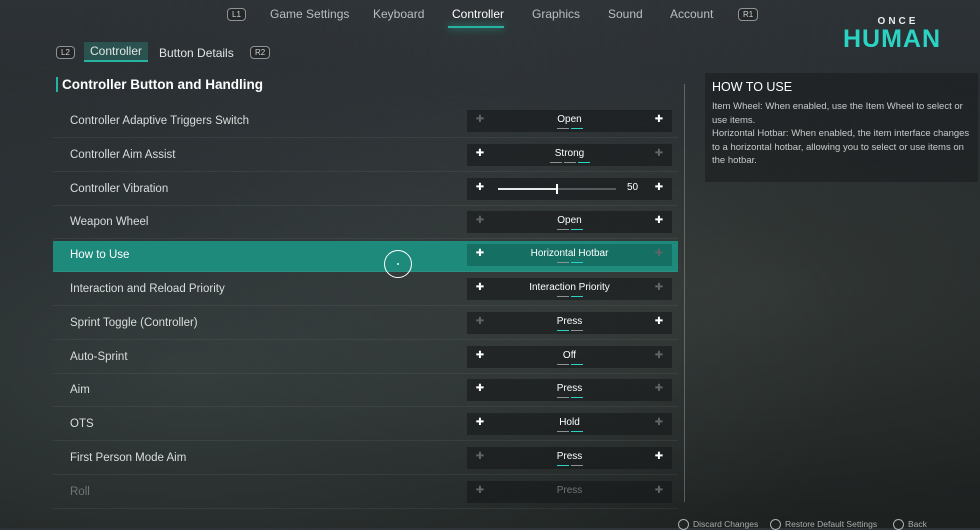  Describe the element at coordinates (128, 458) in the screenshot. I see `setting-label: First Person Mode Aim` at that location.